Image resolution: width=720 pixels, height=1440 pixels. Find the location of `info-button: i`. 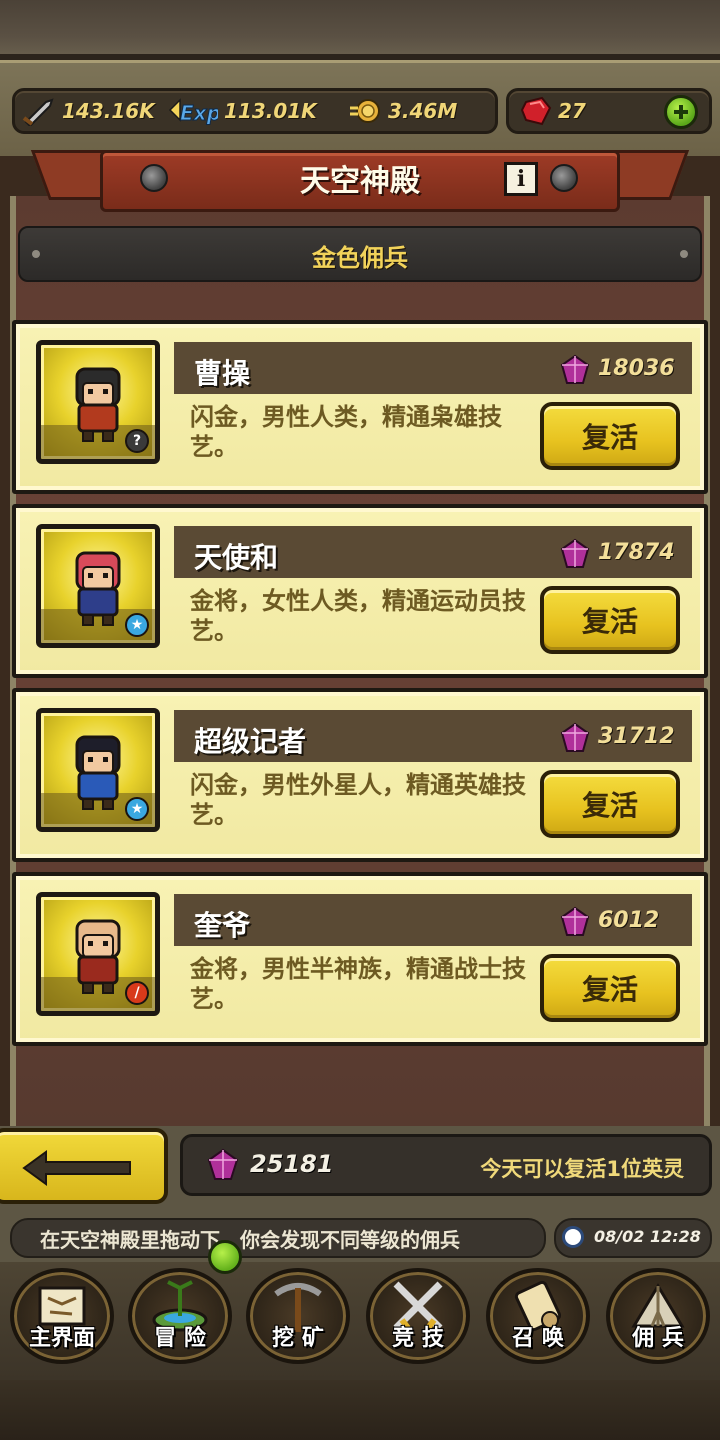

info-button: i is located at coordinates (521, 179).